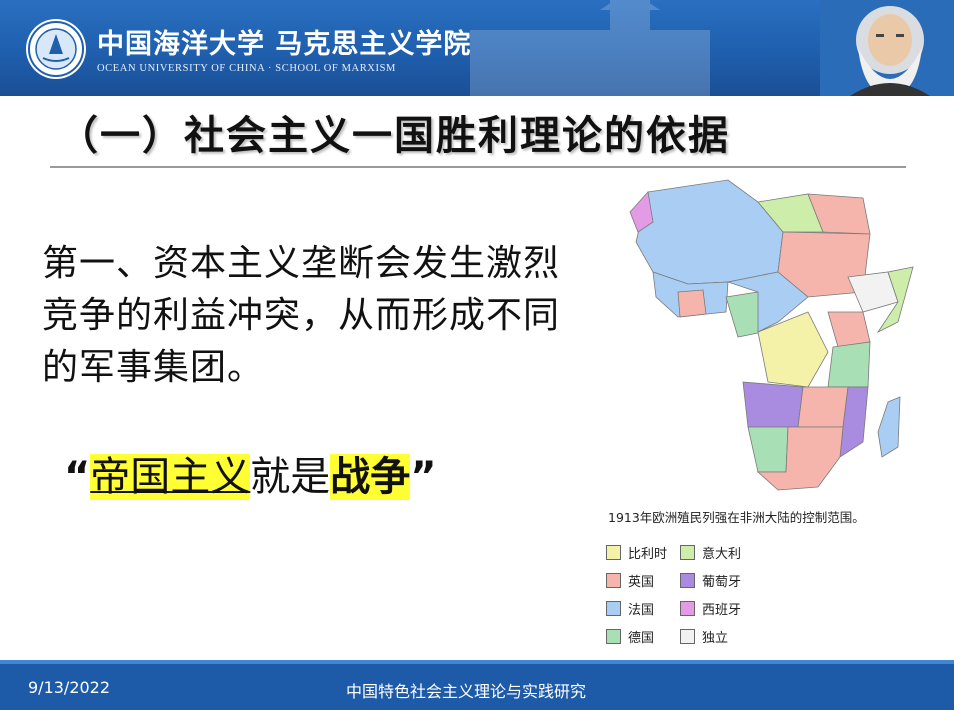 This screenshot has width=954, height=710. Describe the element at coordinates (641, 638) in the screenshot. I see `legend-label: 德国` at that location.